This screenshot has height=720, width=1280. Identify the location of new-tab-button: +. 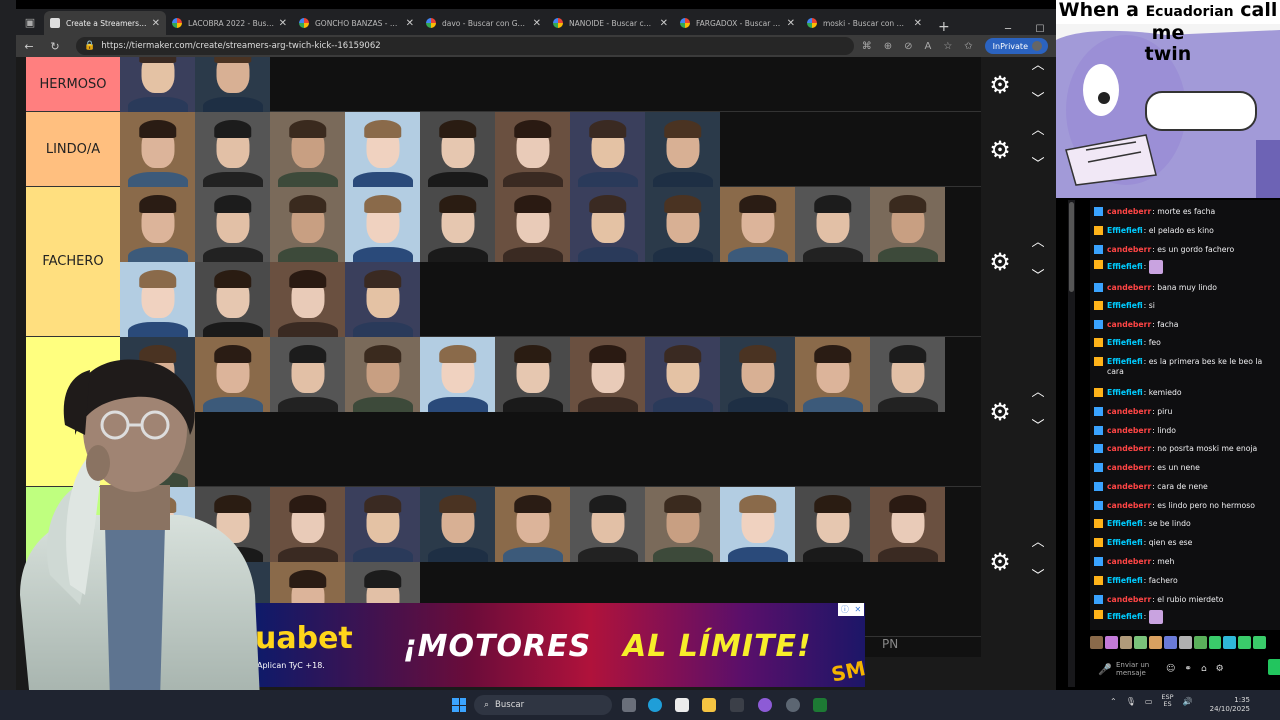
(944, 27).